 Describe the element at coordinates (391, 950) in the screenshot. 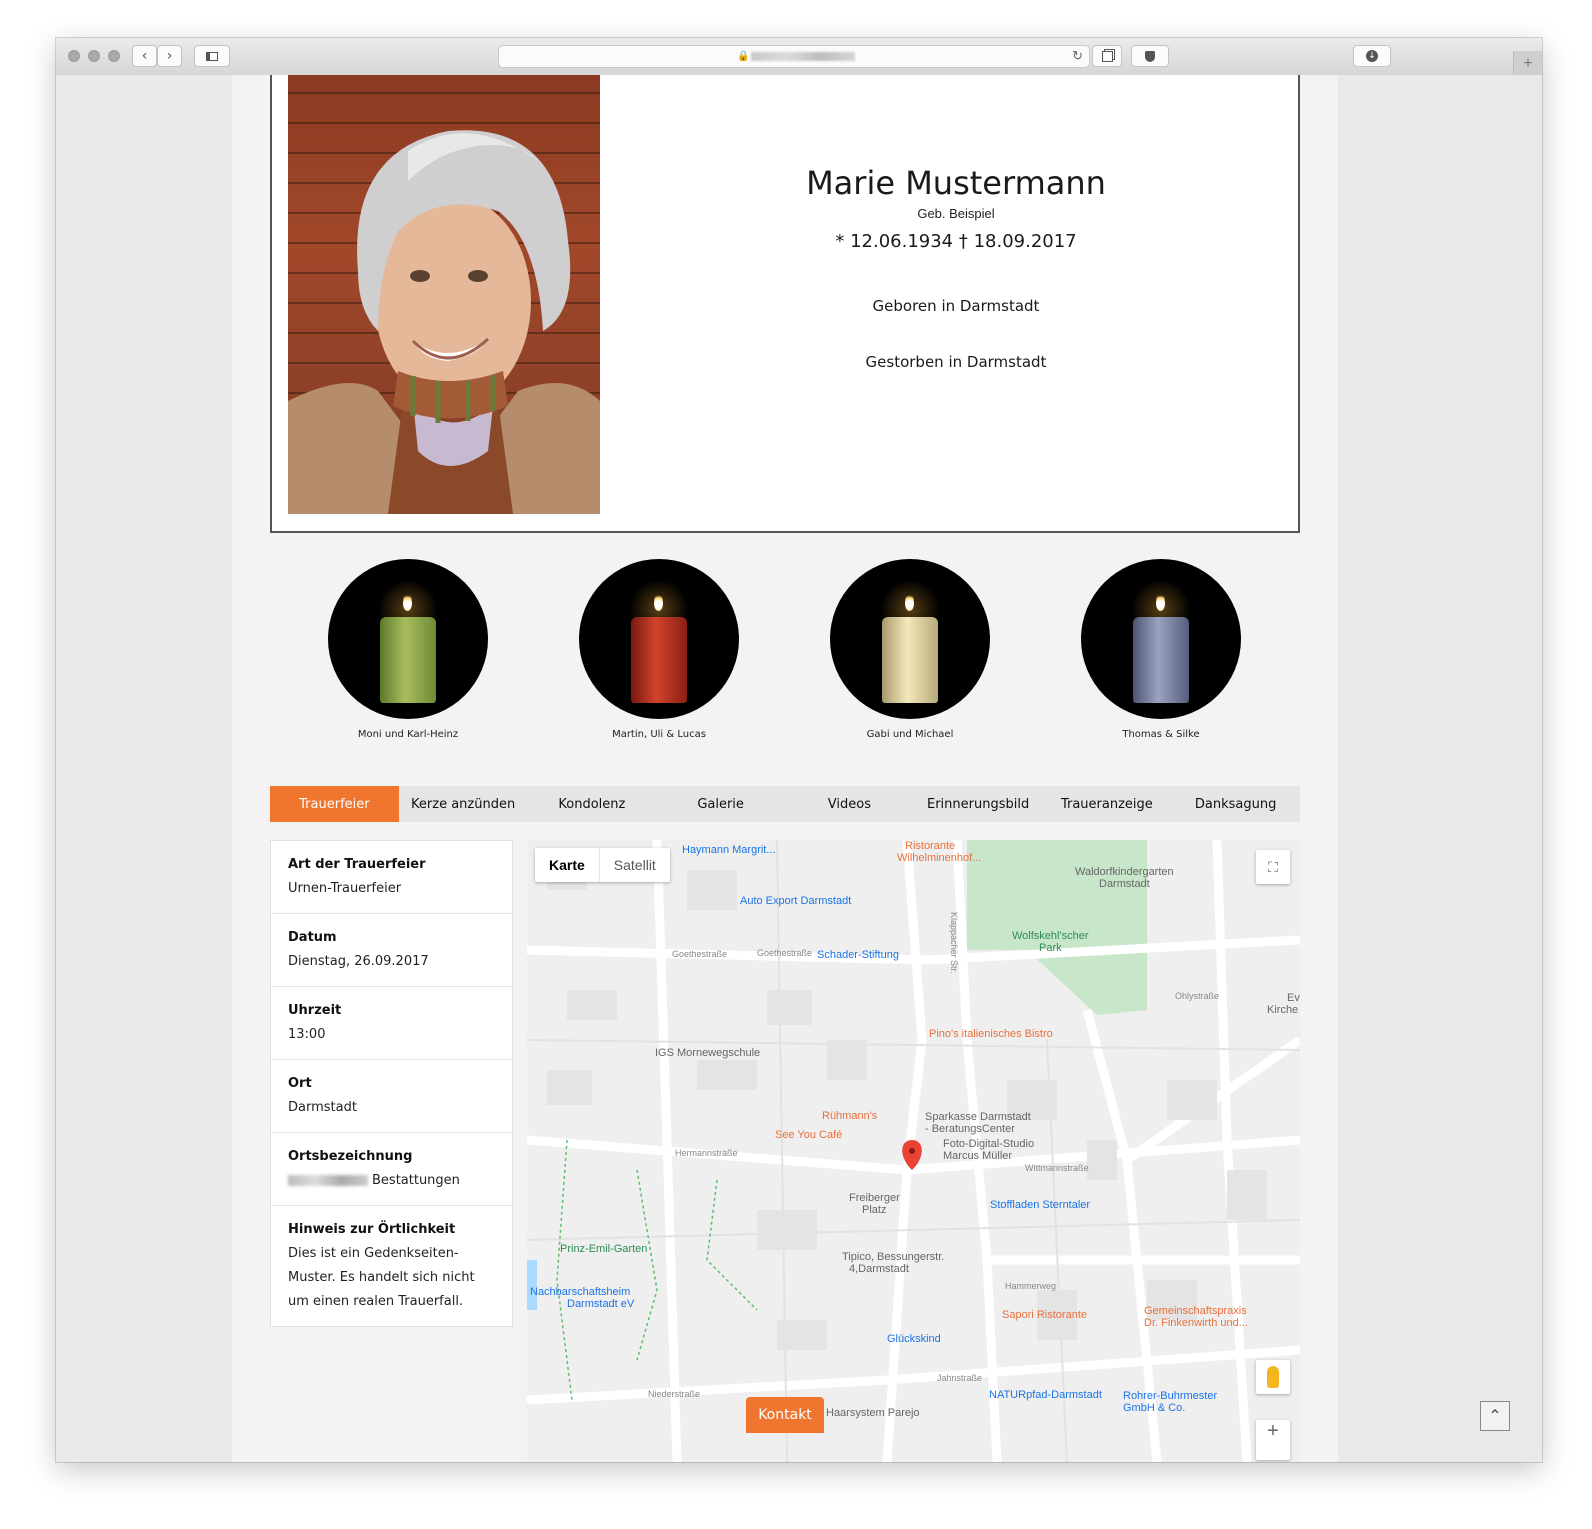

I see `detail-date: Datum Dienstag, 26.09.2017` at that location.